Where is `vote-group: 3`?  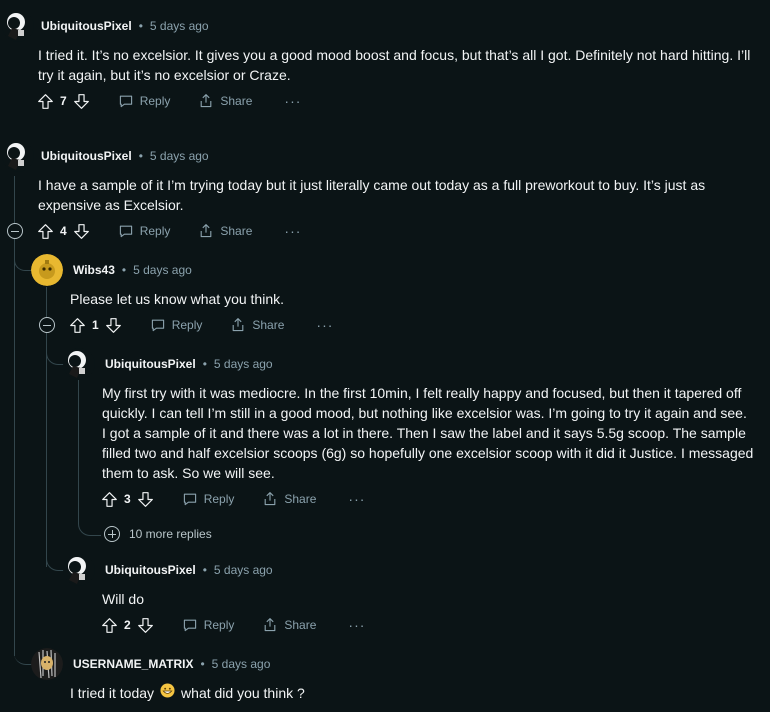
vote-group: 3 is located at coordinates (127, 499).